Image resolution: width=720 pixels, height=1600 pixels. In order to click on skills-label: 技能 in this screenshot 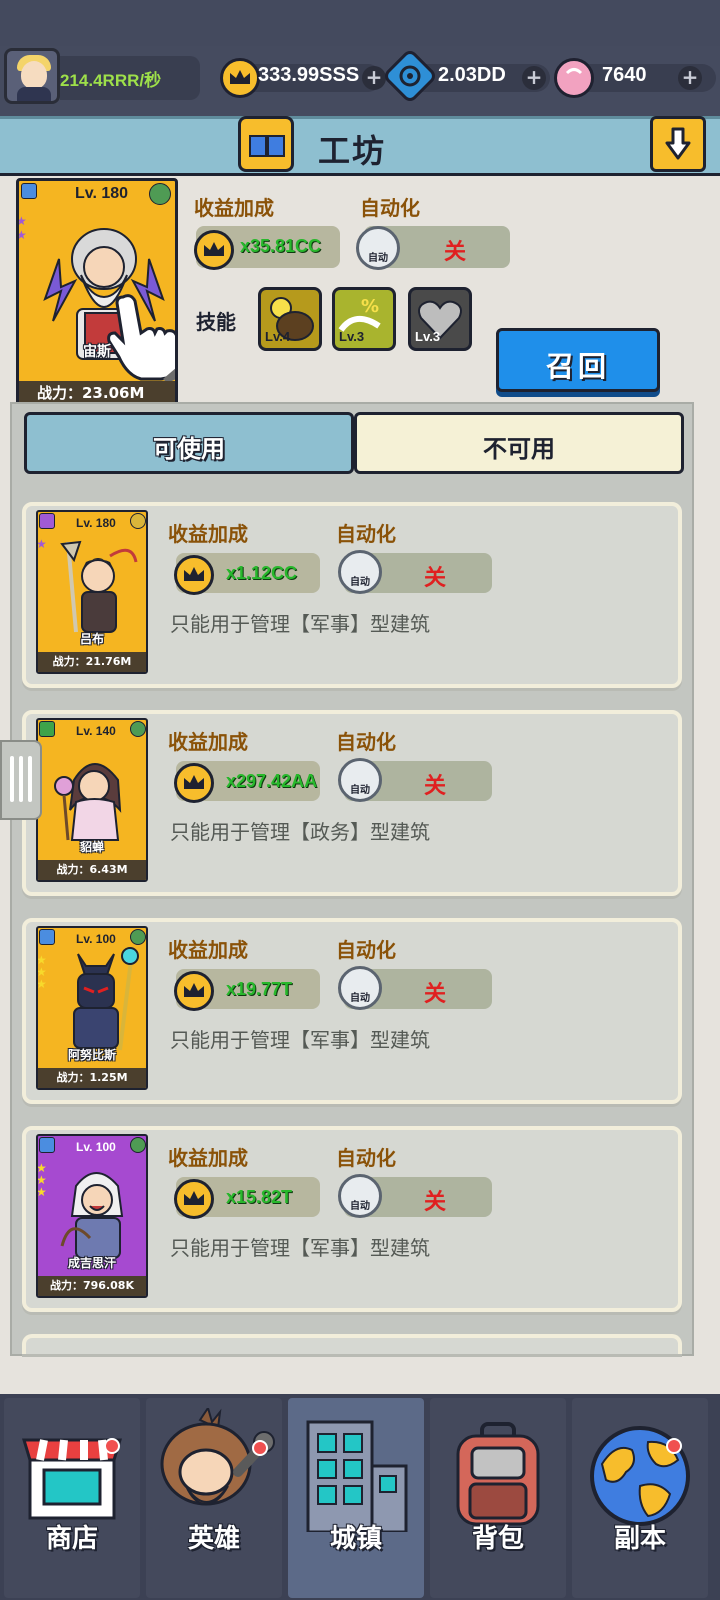, I will do `click(216, 322)`.